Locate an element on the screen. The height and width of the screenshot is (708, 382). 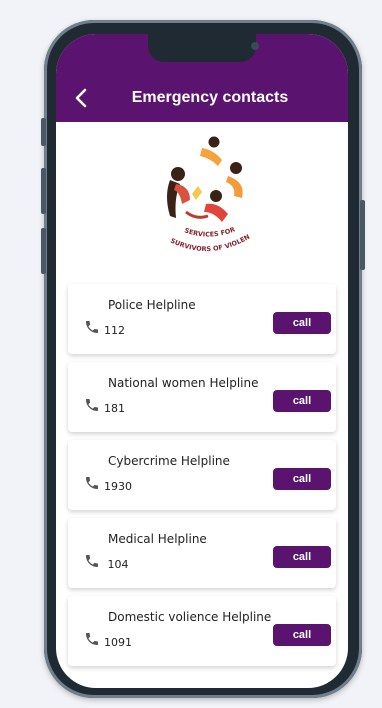
contact-card-domestic: Domestic volience Helpline 1091 call is located at coordinates (202, 631).